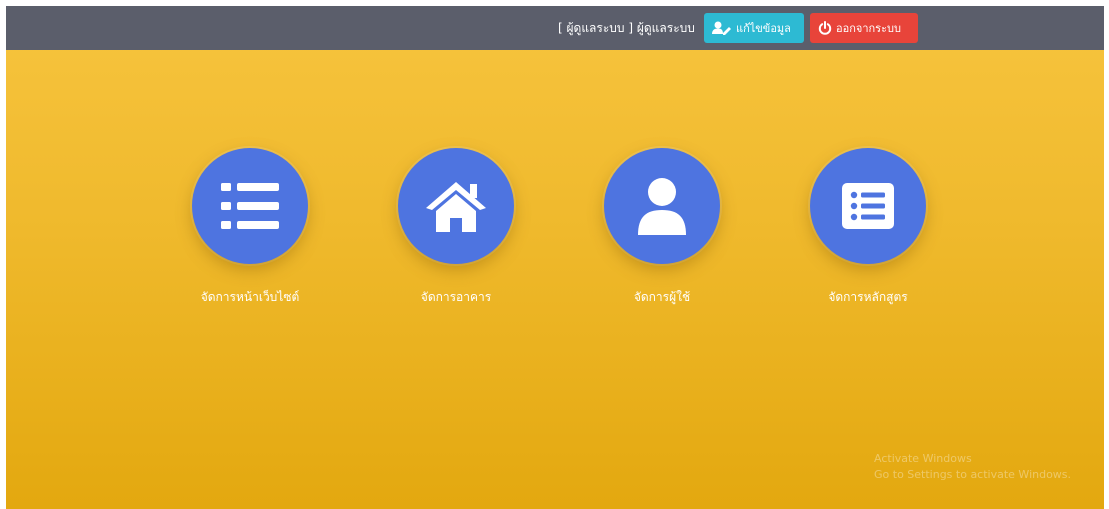  I want to click on manage-website-menu-item: จัดการหน้าเว็บไซต์, so click(250, 228).